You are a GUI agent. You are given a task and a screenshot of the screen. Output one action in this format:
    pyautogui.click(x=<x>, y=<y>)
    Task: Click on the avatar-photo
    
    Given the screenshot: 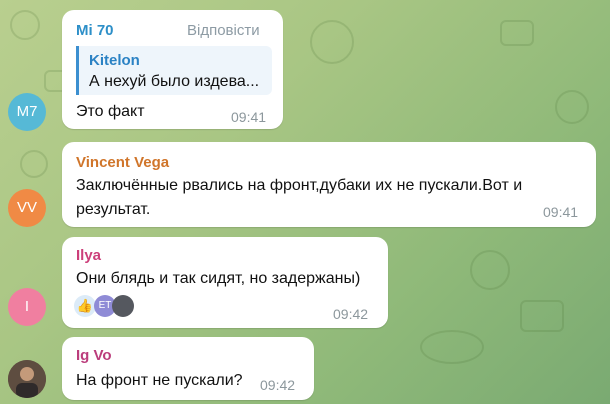 What is the action you would take?
    pyautogui.click(x=27, y=379)
    